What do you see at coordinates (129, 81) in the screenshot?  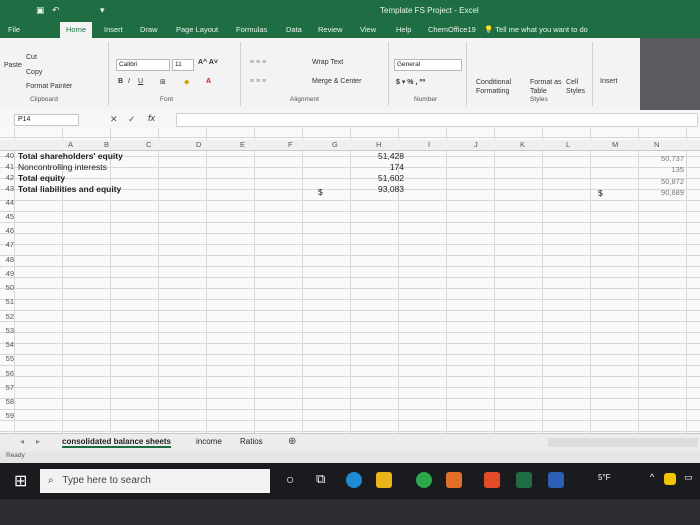 I see `italic-icon: I` at bounding box center [129, 81].